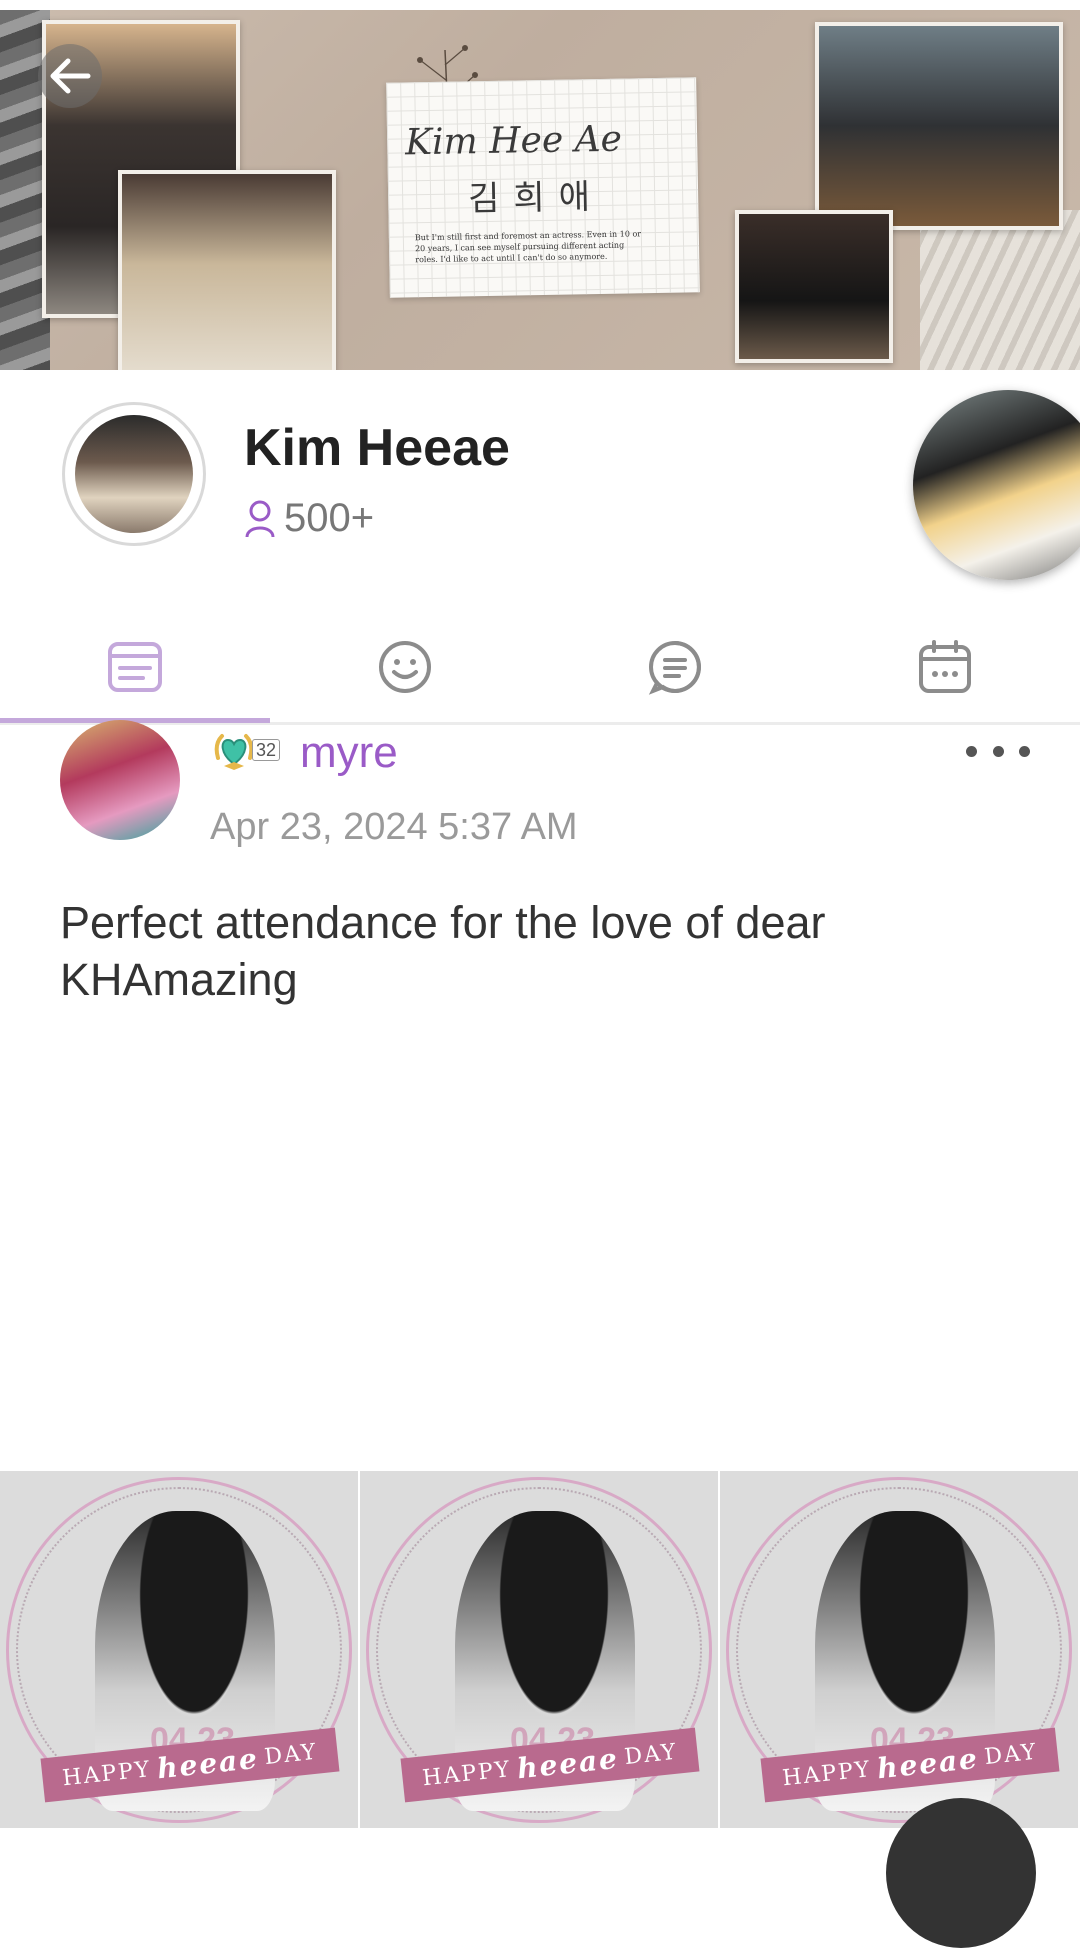 The image size is (1080, 1948). What do you see at coordinates (377, 448) in the screenshot?
I see `community-name: Kim Heeae` at bounding box center [377, 448].